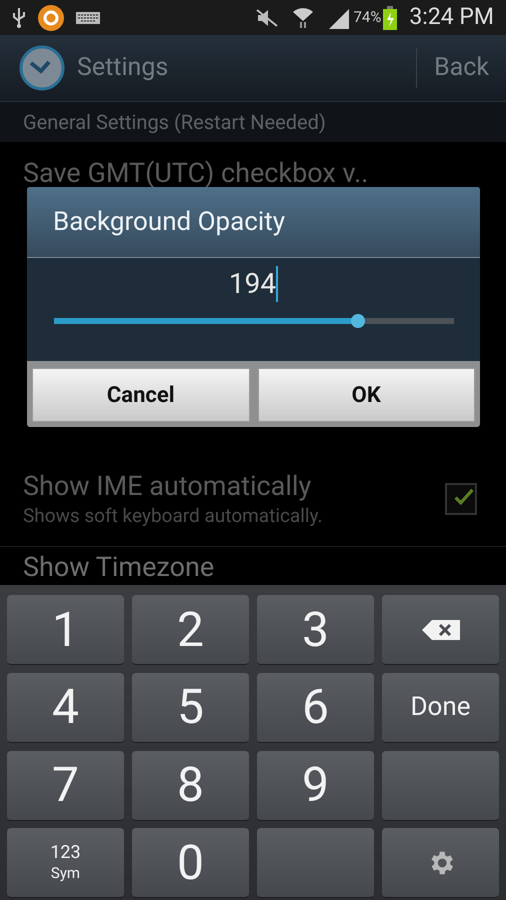 Image resolution: width=506 pixels, height=900 pixels. I want to click on circle-app-icon, so click(51, 17).